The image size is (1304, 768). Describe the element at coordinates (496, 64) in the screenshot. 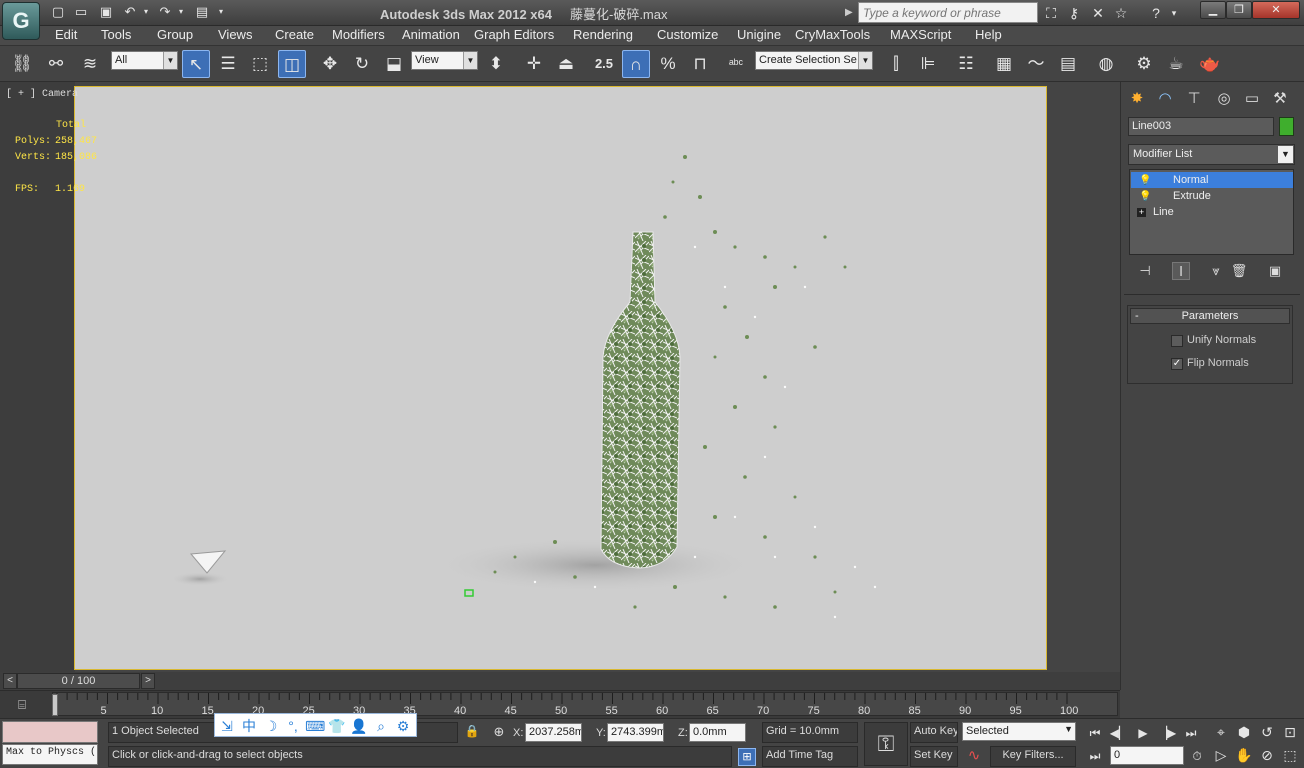

I see `use-pivot-center-icon: ⬍` at that location.